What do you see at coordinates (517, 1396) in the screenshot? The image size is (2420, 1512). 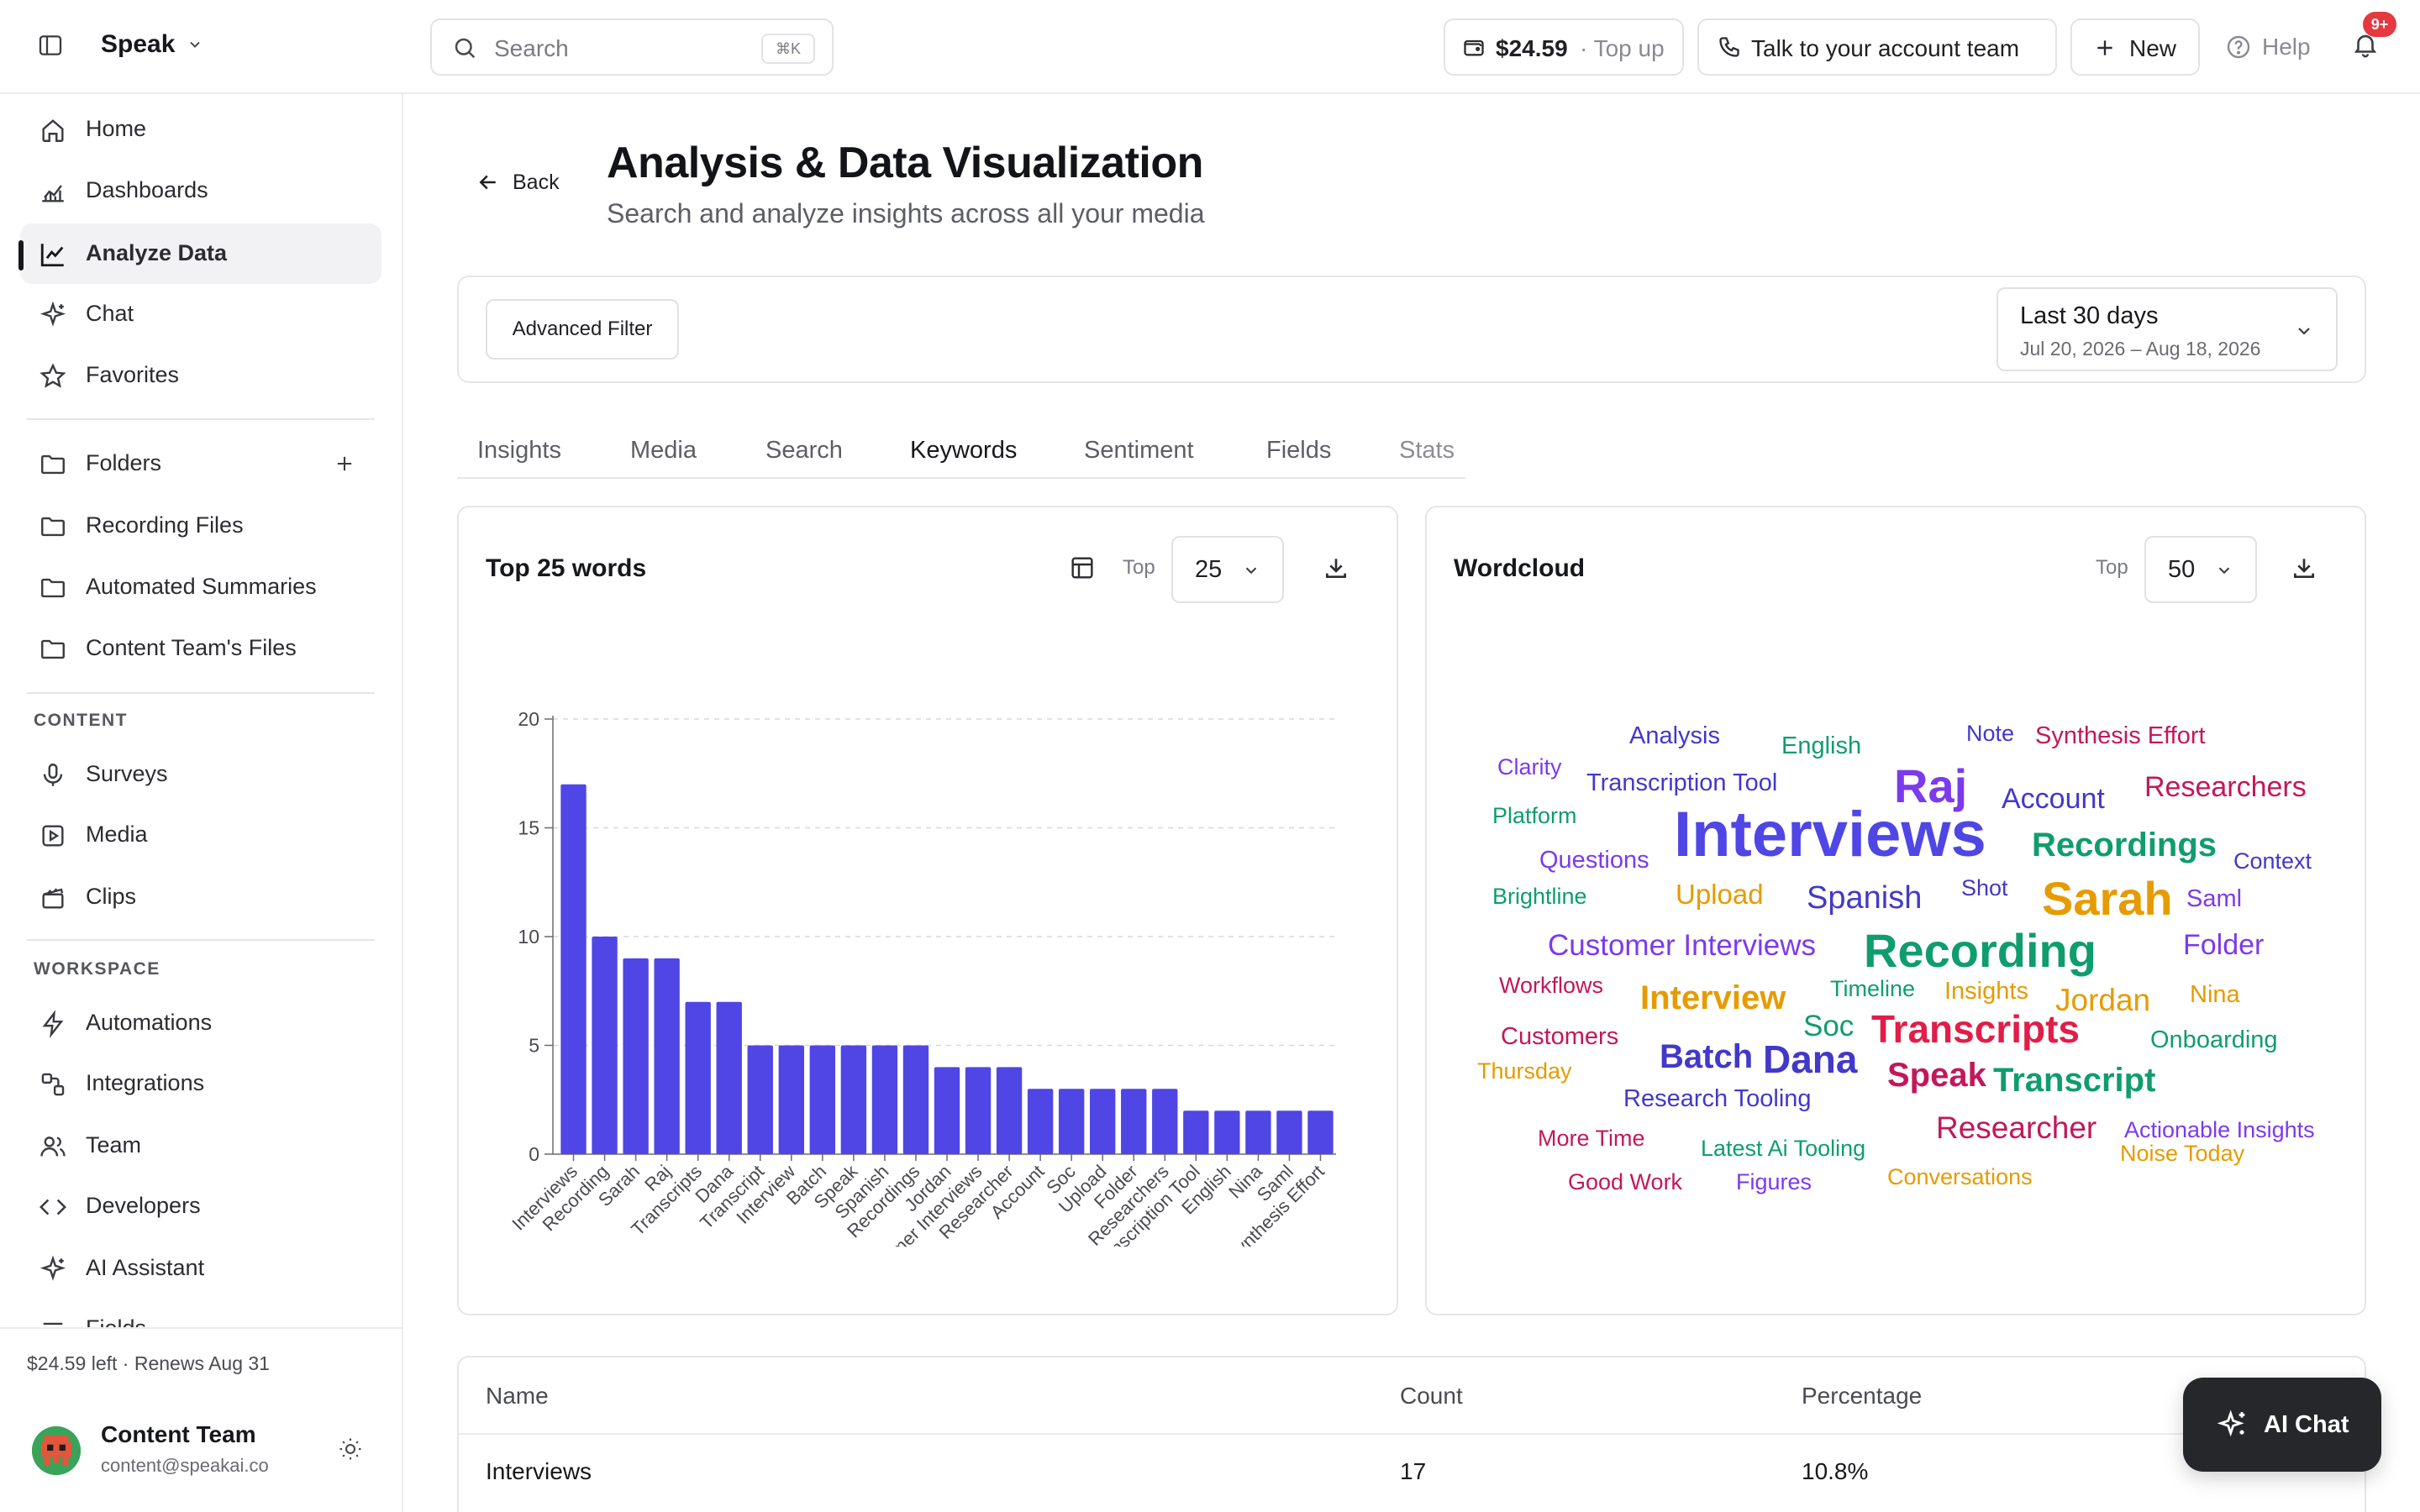 I see `column-header-name: Name` at bounding box center [517, 1396].